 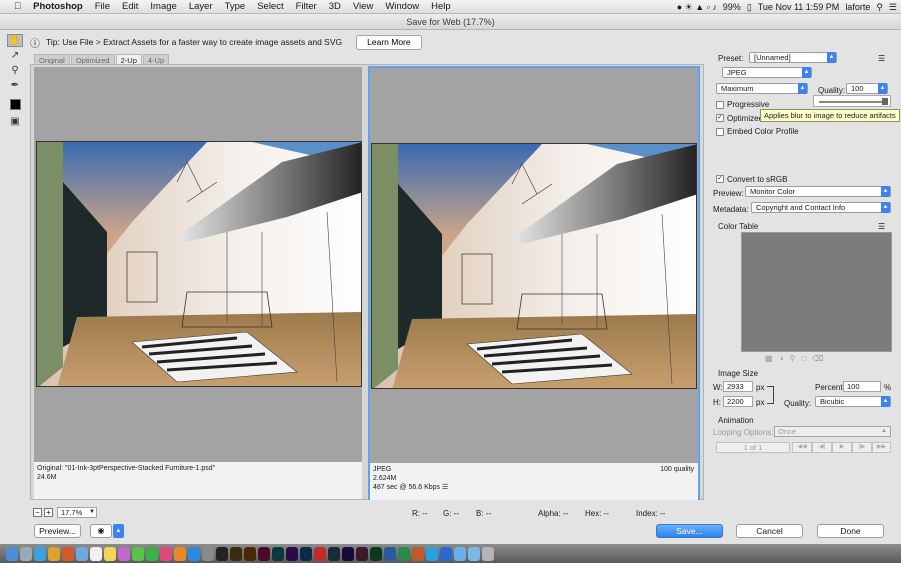 I want to click on percent-input: 100, so click(x=862, y=386).